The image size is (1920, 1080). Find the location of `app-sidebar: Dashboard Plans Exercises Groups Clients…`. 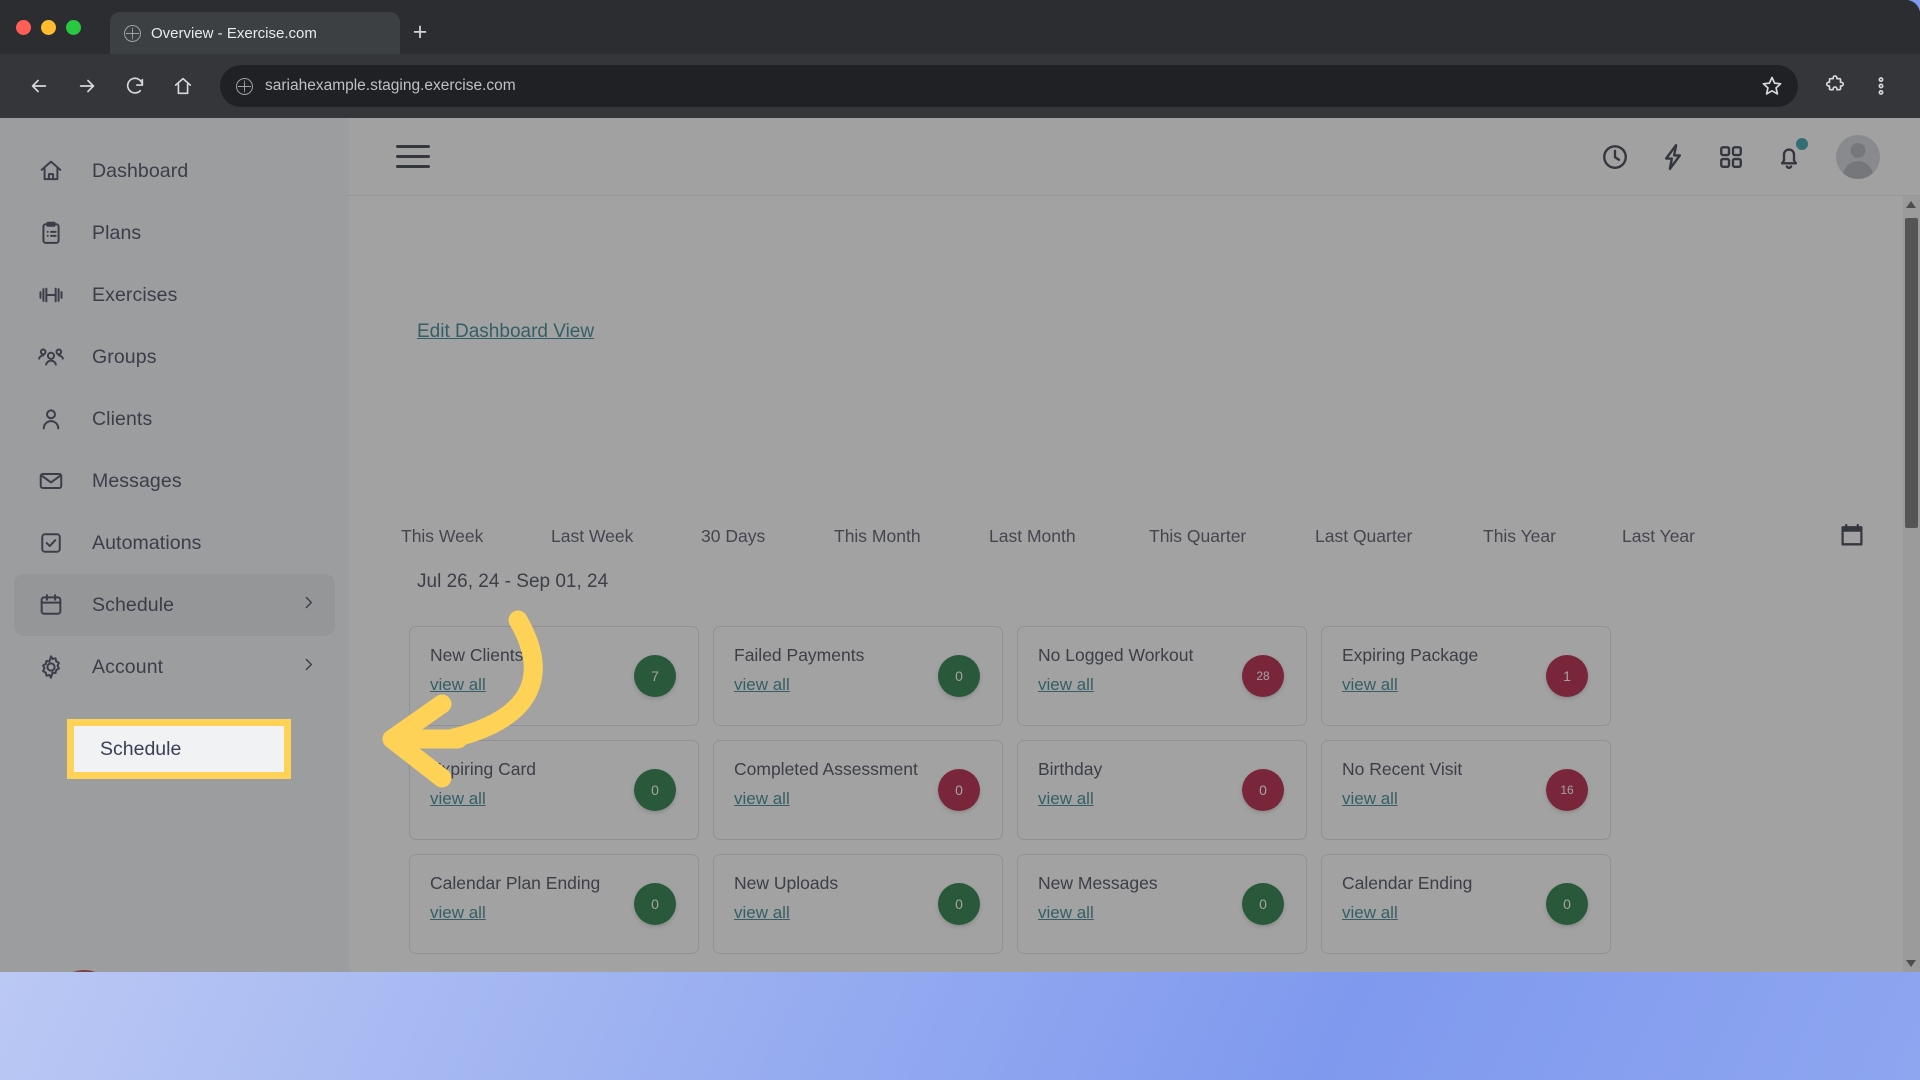

app-sidebar: Dashboard Plans Exercises Groups Clients… is located at coordinates (174, 545).